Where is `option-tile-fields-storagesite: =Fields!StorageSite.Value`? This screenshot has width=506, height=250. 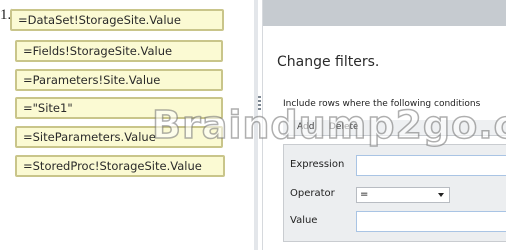 option-tile-fields-storagesite: =Fields!StorageSite.Value is located at coordinates (119, 51).